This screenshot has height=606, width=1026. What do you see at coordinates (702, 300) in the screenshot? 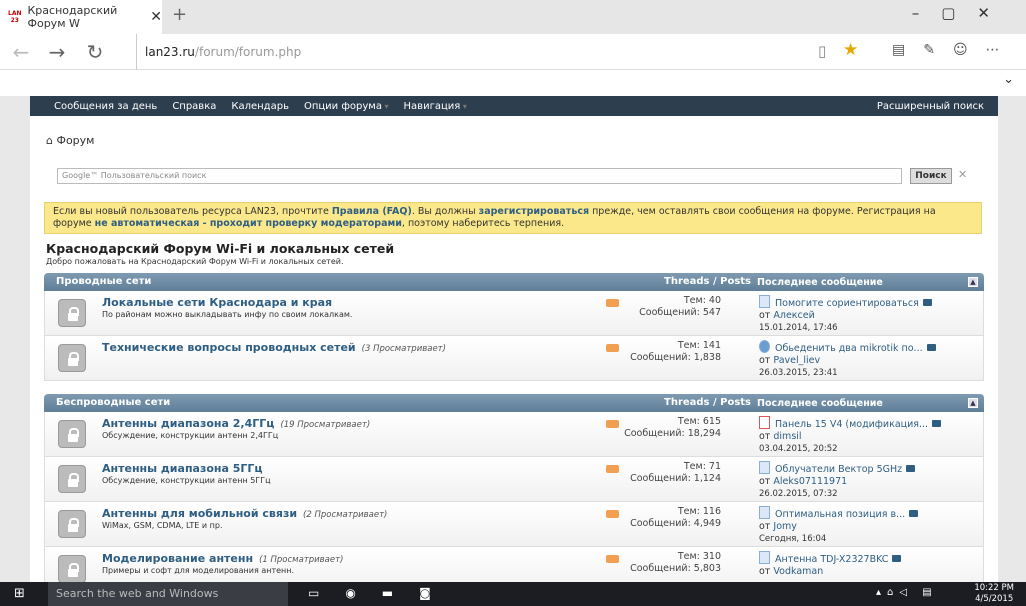
I see `thread-count: Тем: 40` at bounding box center [702, 300].